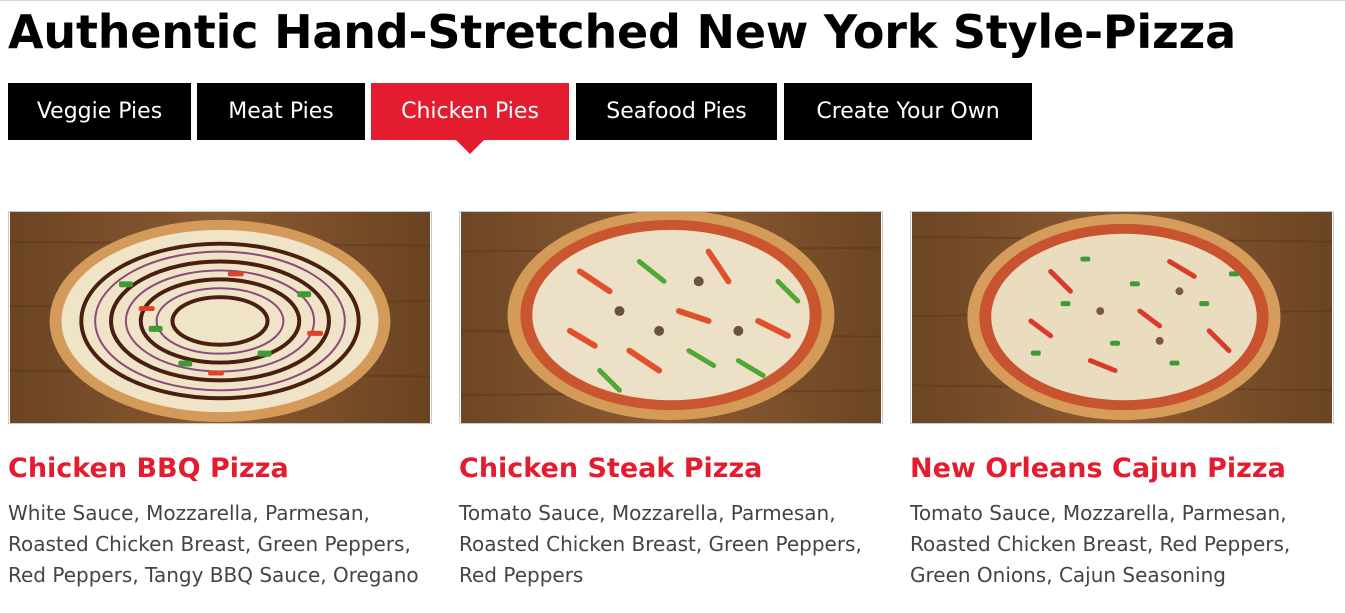 The width and height of the screenshot is (1345, 613). I want to click on pizza-name: Chicken BBQ Pizza, so click(148, 468).